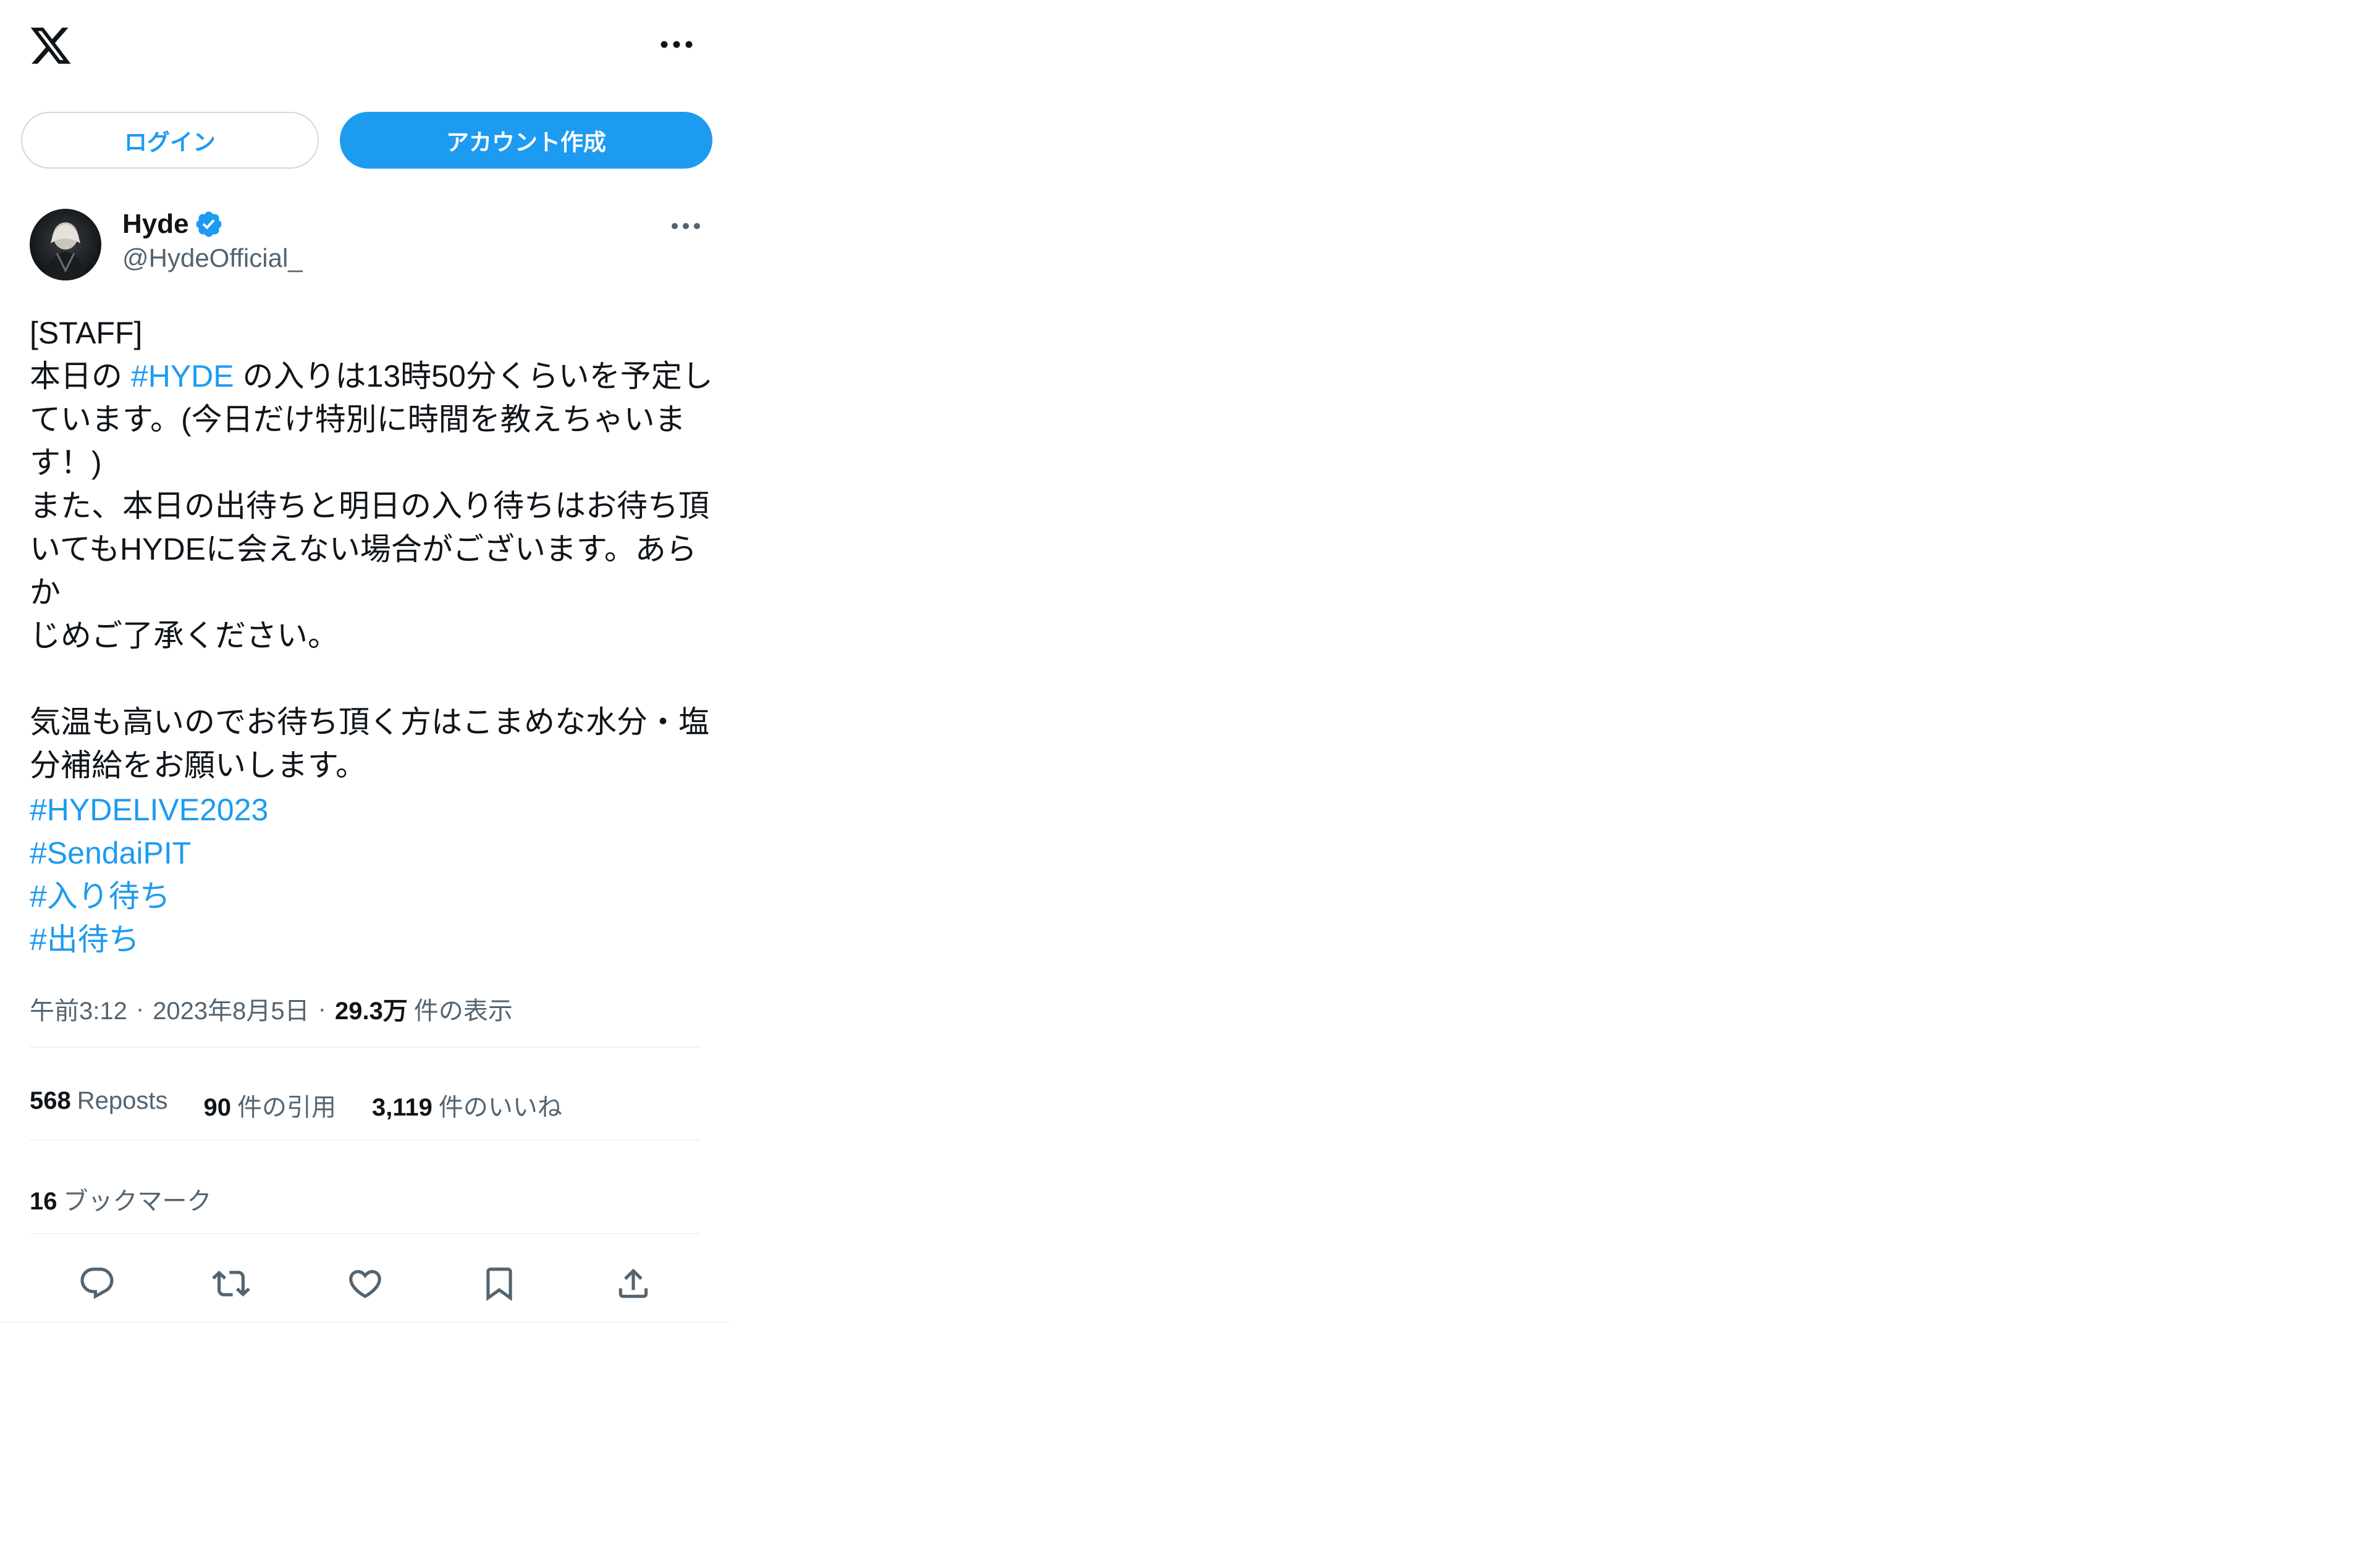 Image resolution: width=2380 pixels, height=1564 pixels. I want to click on tweet-text-line2-pre: 本日の, so click(80, 376).